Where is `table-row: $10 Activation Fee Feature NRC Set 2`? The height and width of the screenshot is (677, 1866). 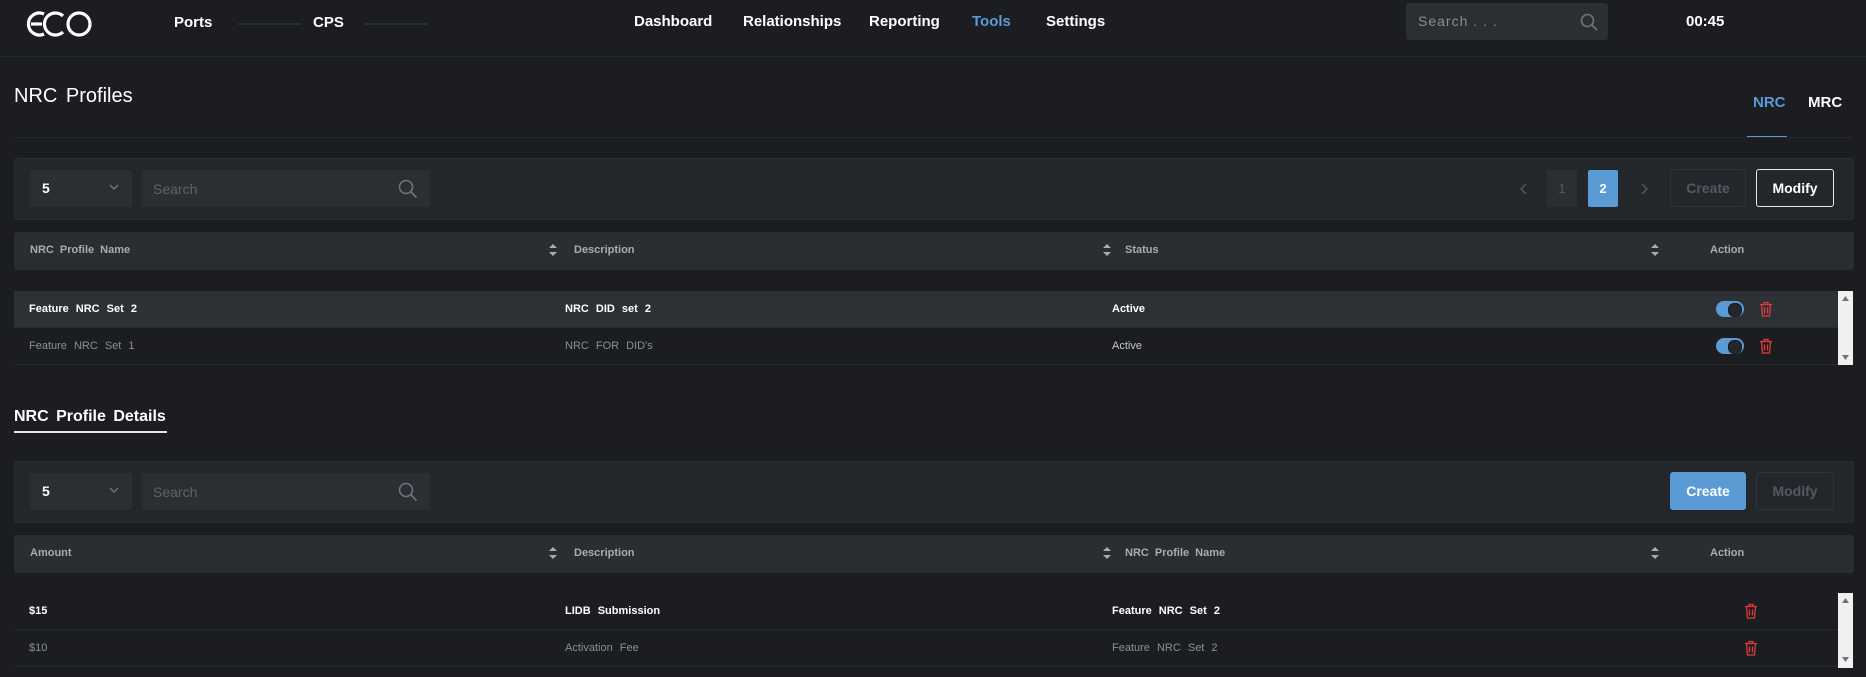 table-row: $10 Activation Fee Feature NRC Set 2 is located at coordinates (927, 648).